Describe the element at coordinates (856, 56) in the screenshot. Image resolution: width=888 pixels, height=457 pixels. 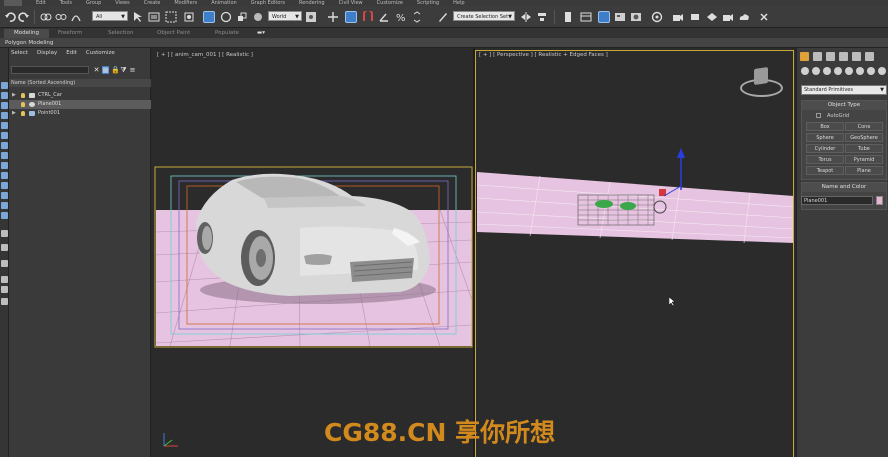
I see `display-tab-icon` at that location.